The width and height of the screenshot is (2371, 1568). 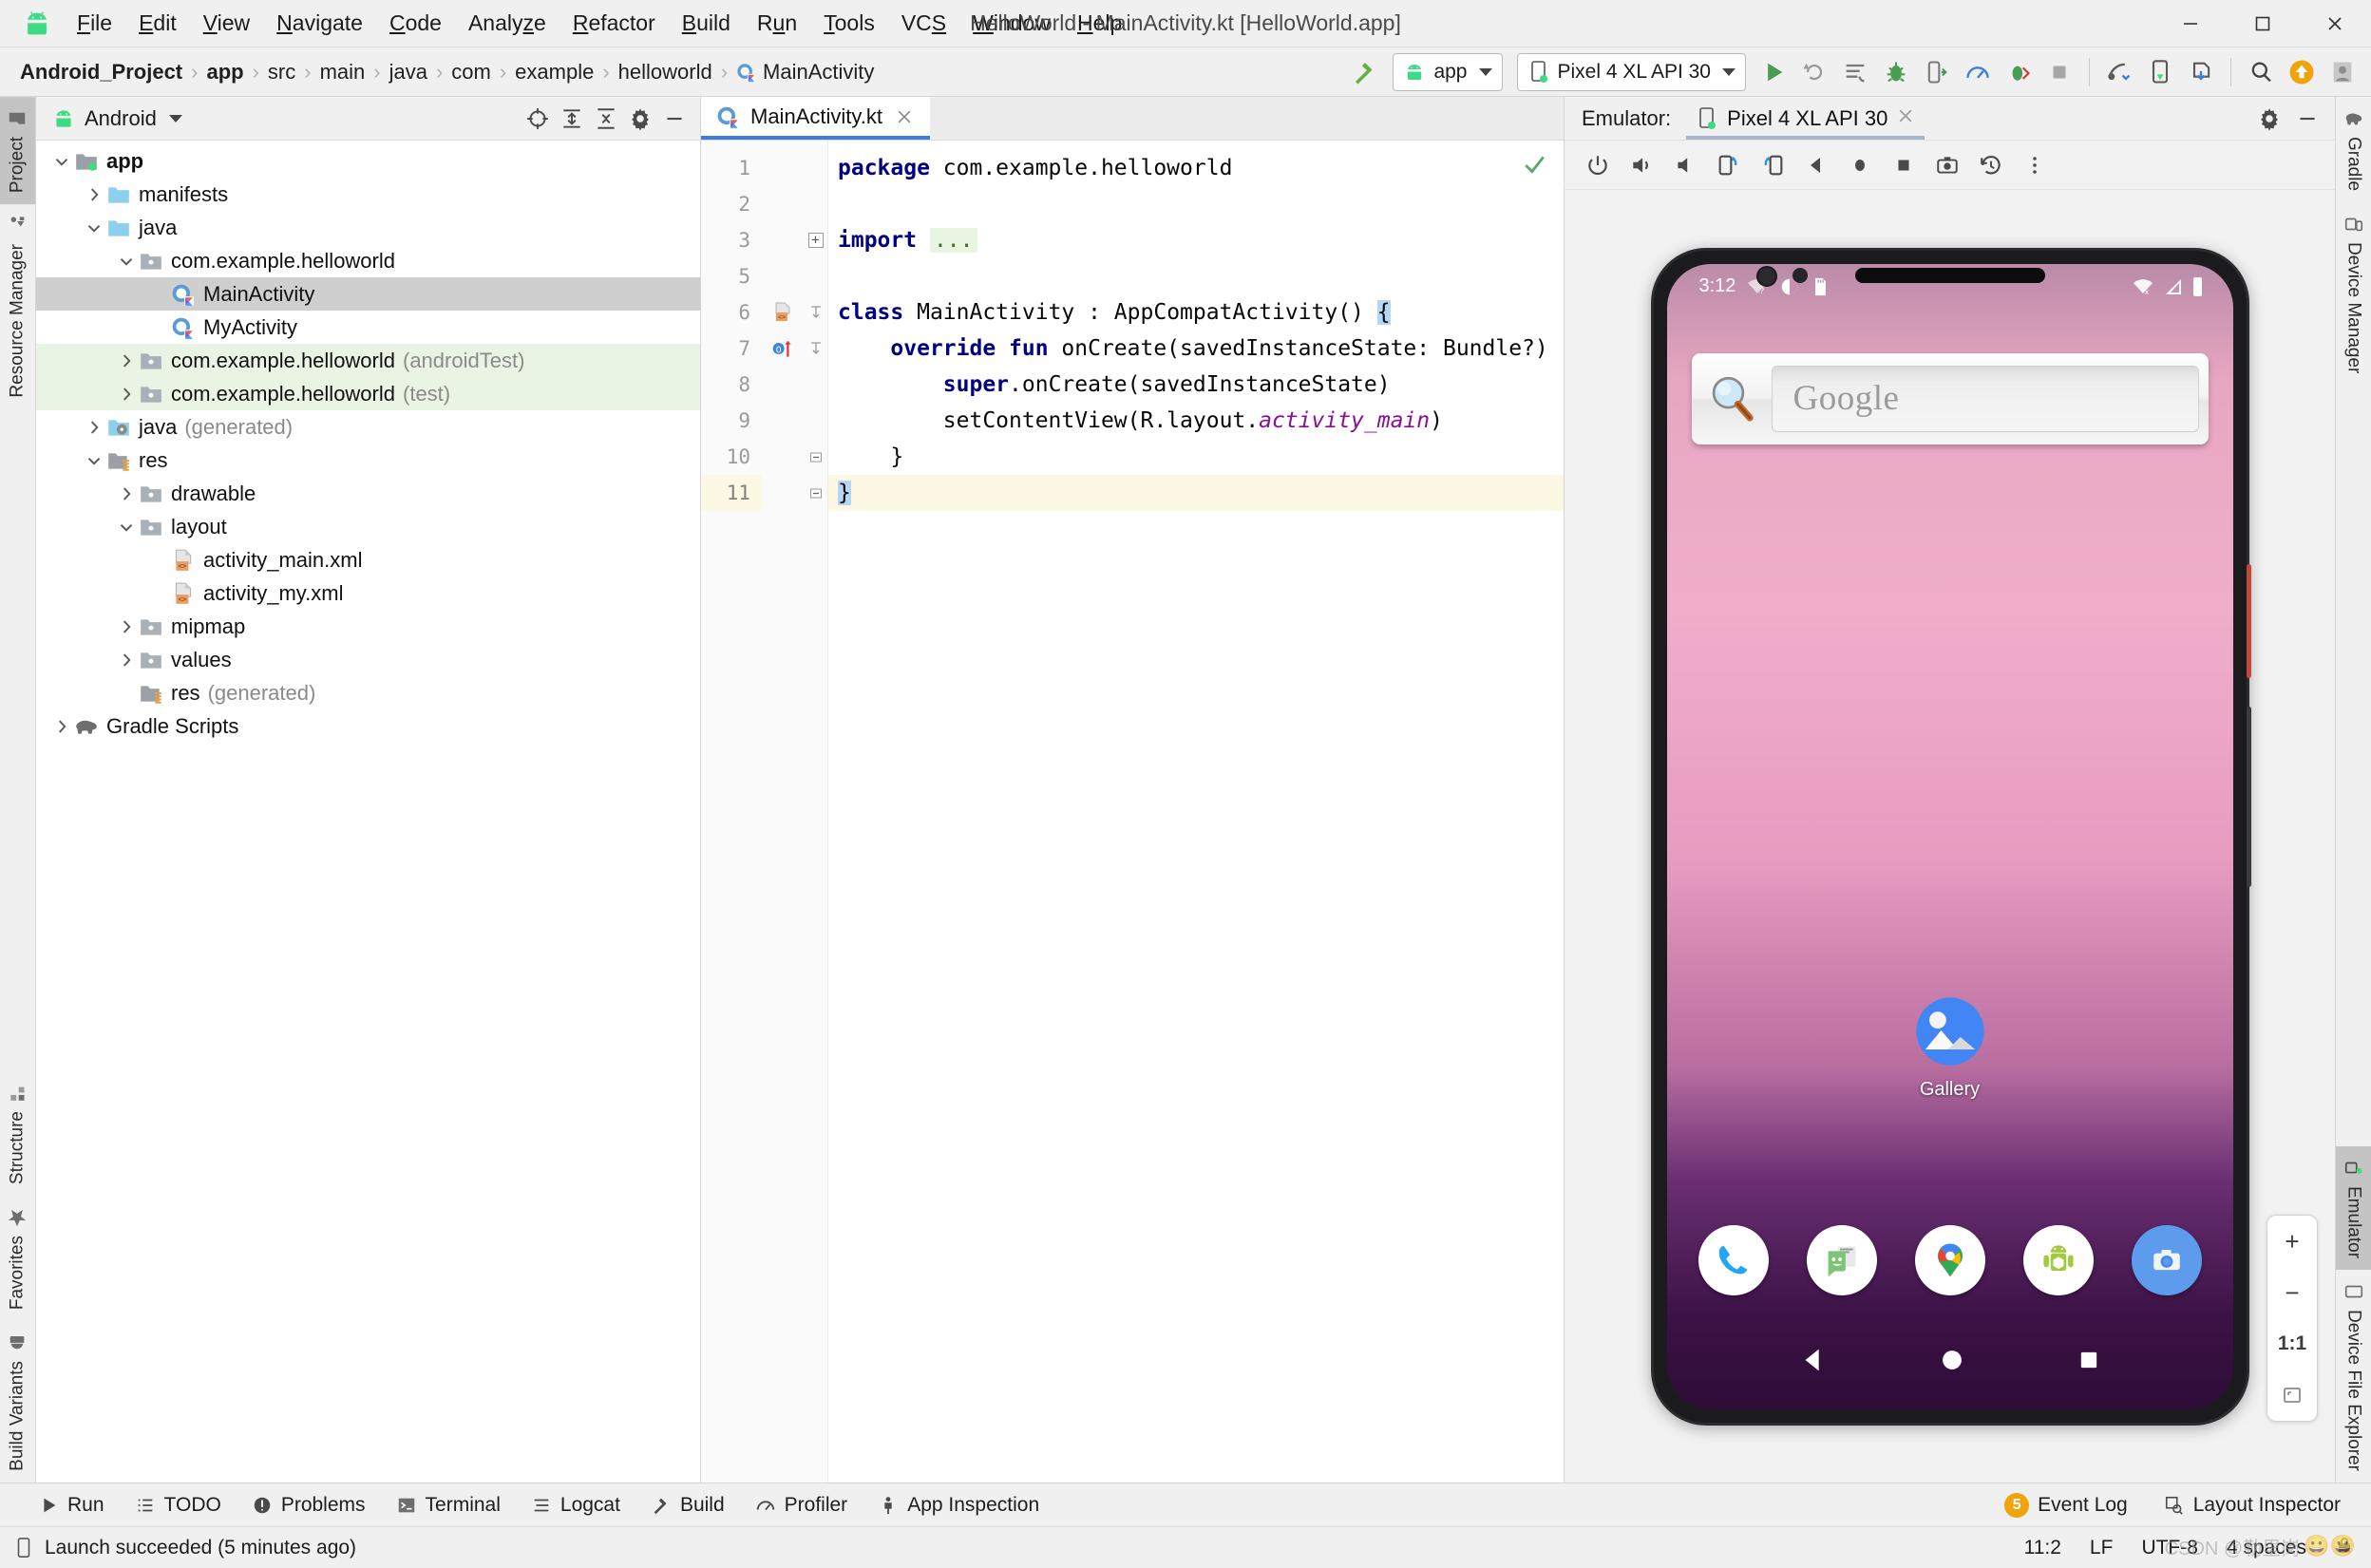 What do you see at coordinates (731, 240) in the screenshot?
I see `line-number: 3` at bounding box center [731, 240].